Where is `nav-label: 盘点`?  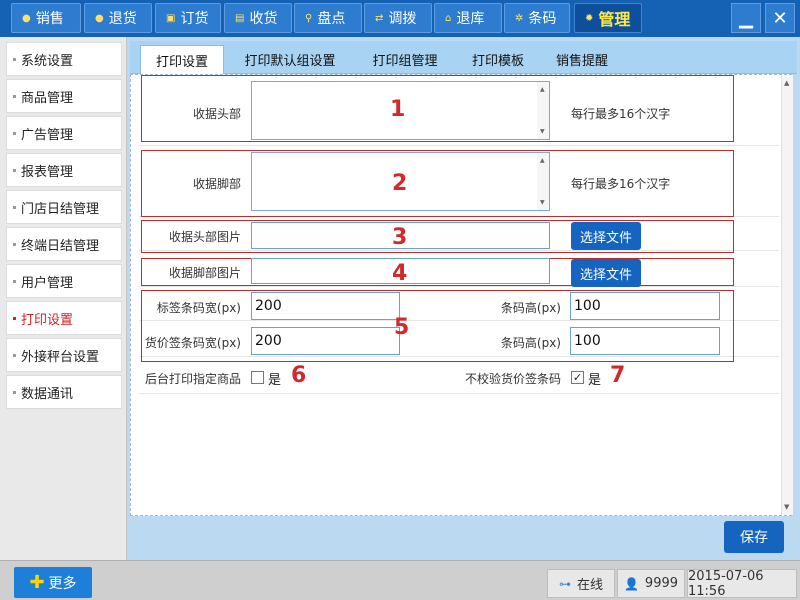
nav-label: 盘点 is located at coordinates (331, 19).